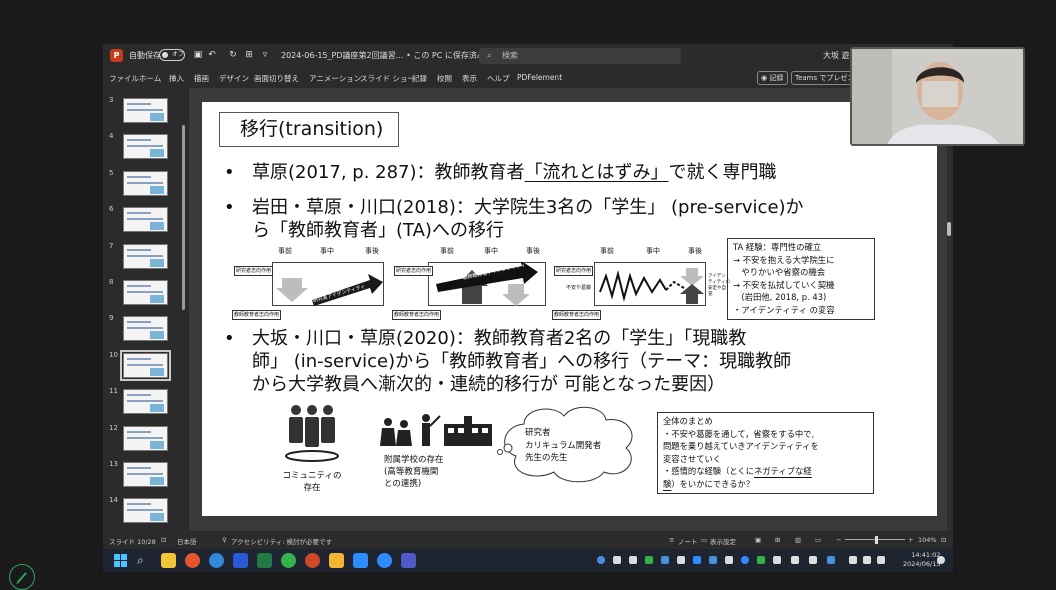 The height and width of the screenshot is (590, 1056). Describe the element at coordinates (172, 55) in the screenshot. I see `autosave-toggle: オフ` at that location.